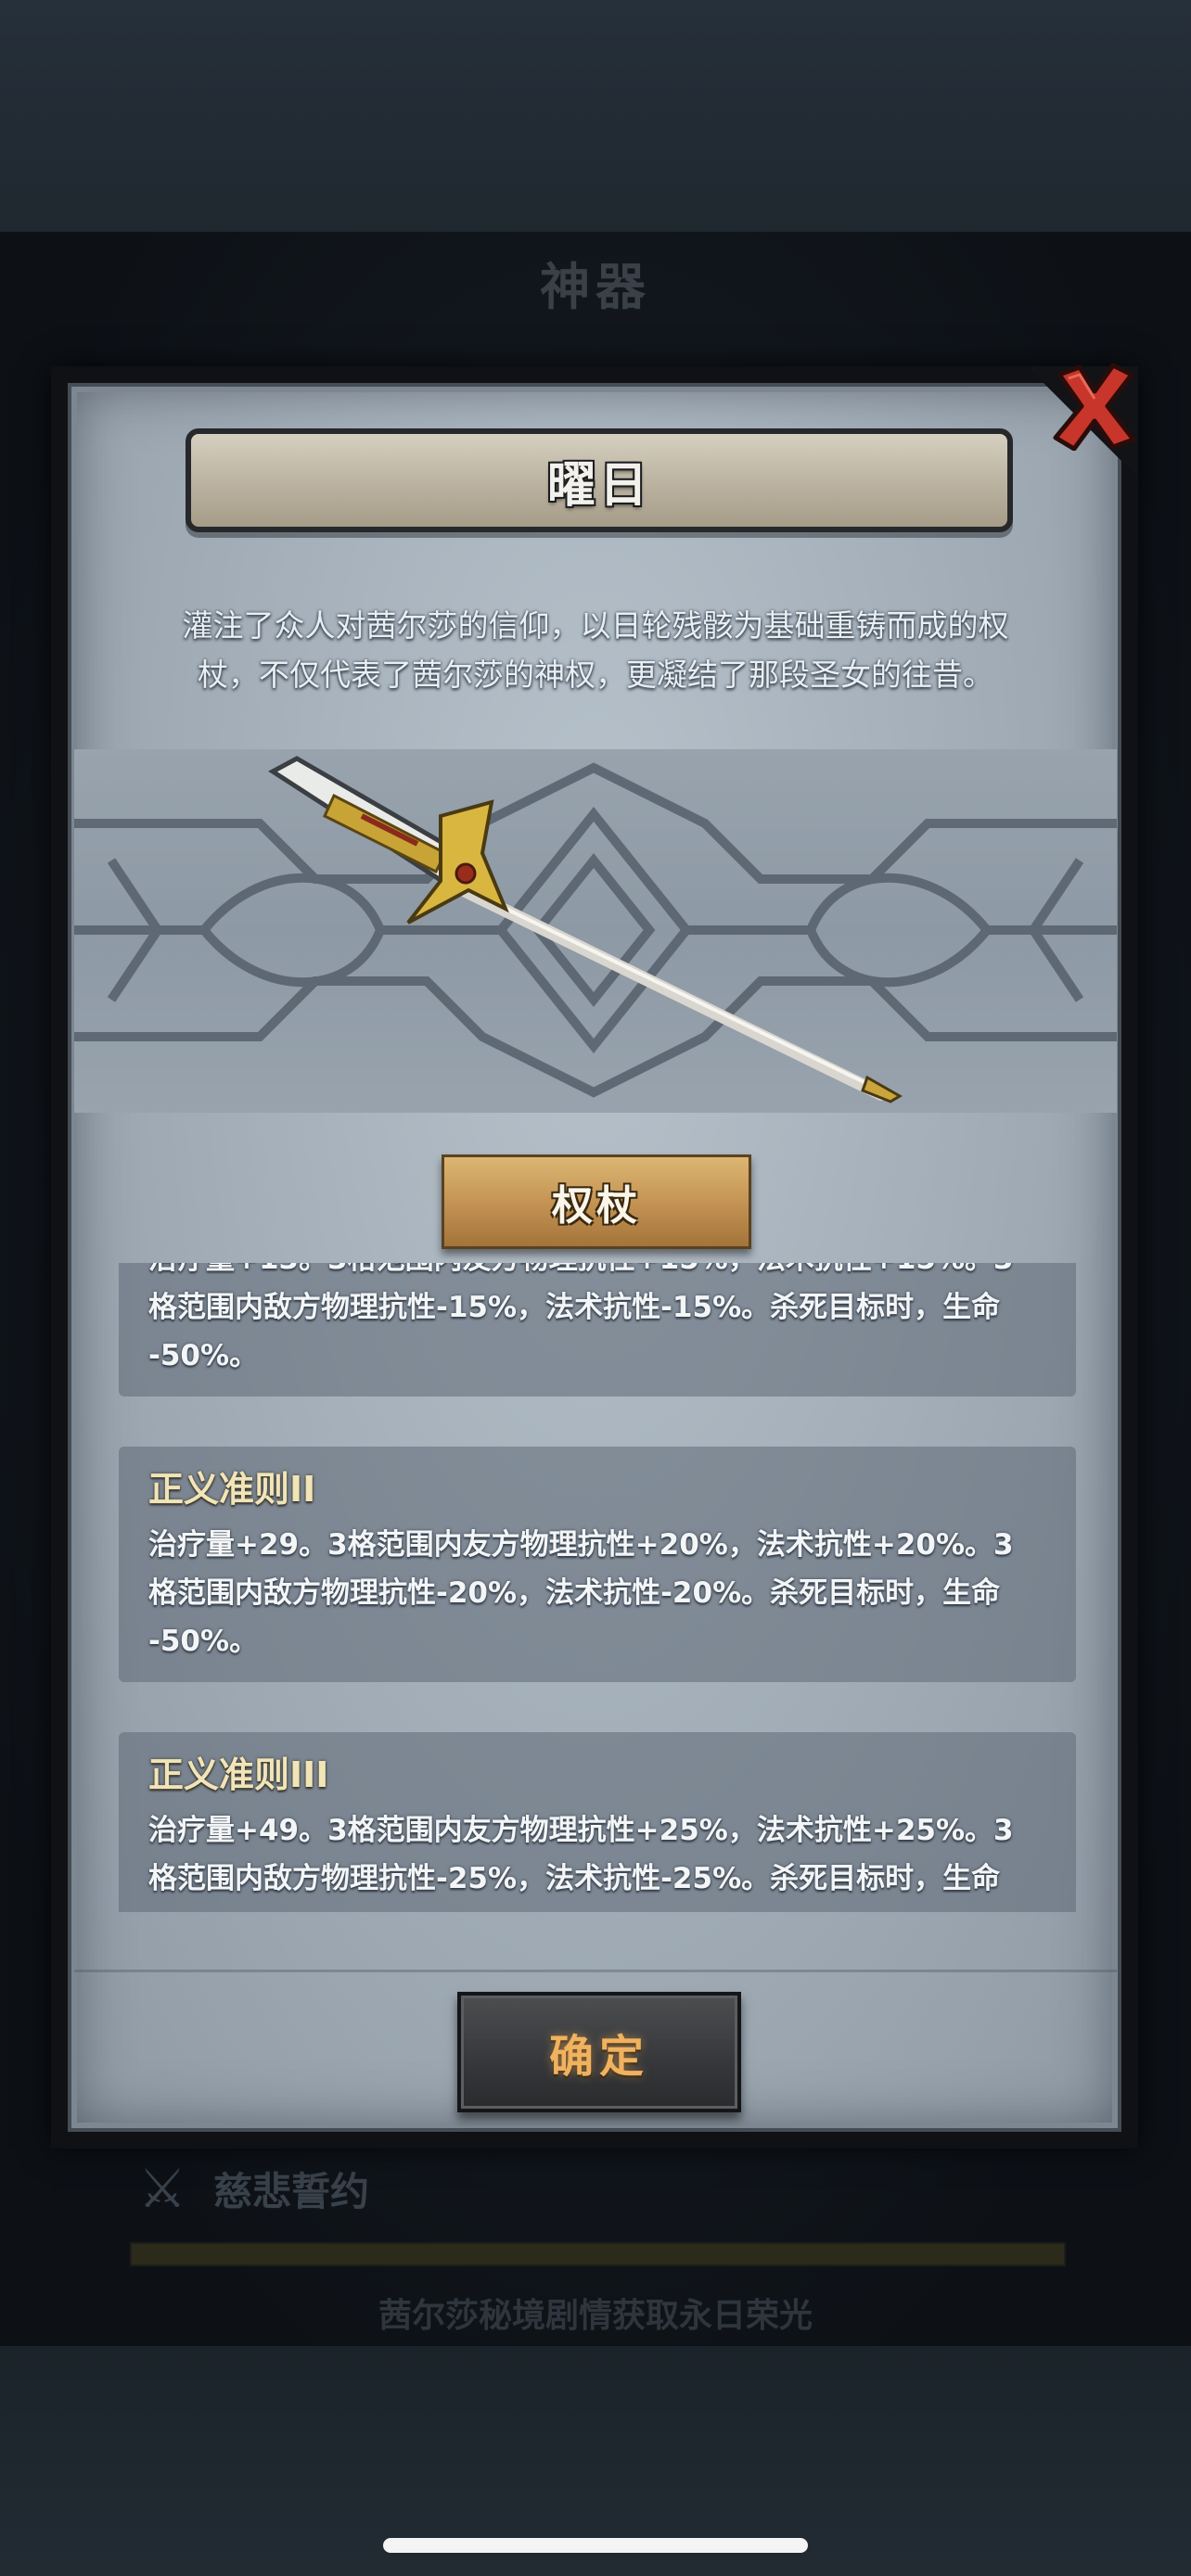 The width and height of the screenshot is (1191, 2576). Describe the element at coordinates (232, 1490) in the screenshot. I see `skill-name: 正义准则II` at that location.